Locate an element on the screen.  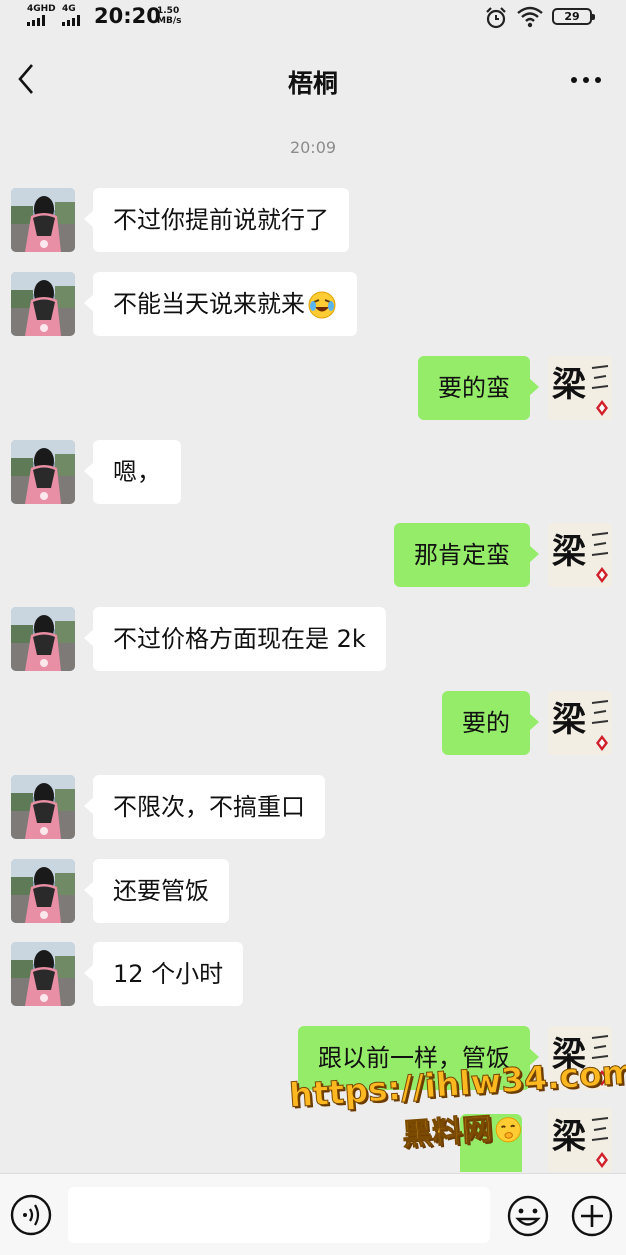
signal-icon-sim1: 4GHD is located at coordinates (41, 15).